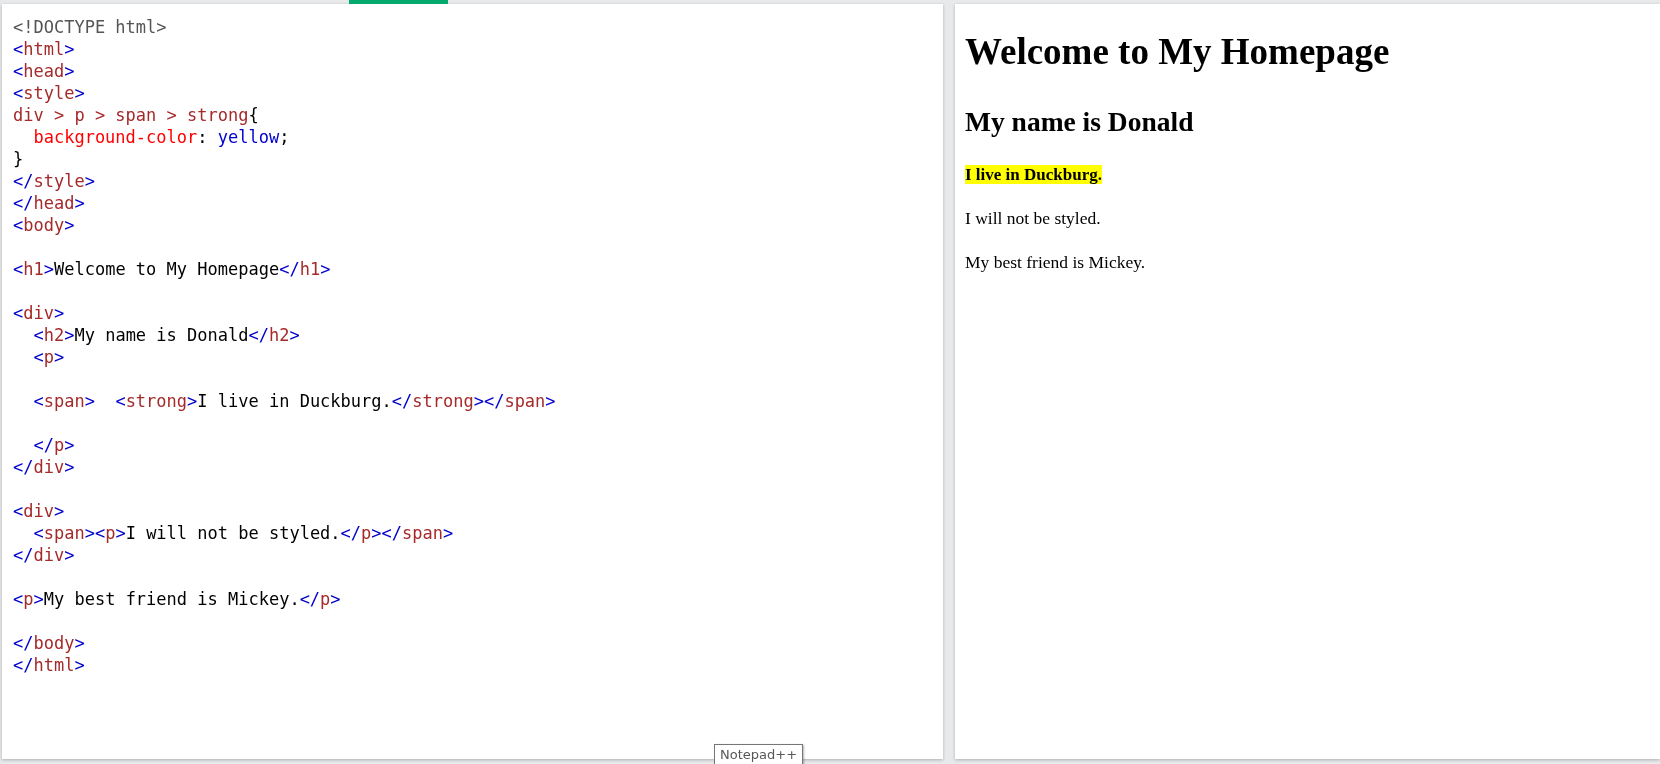  I want to click on code-line: <style>, so click(49, 93).